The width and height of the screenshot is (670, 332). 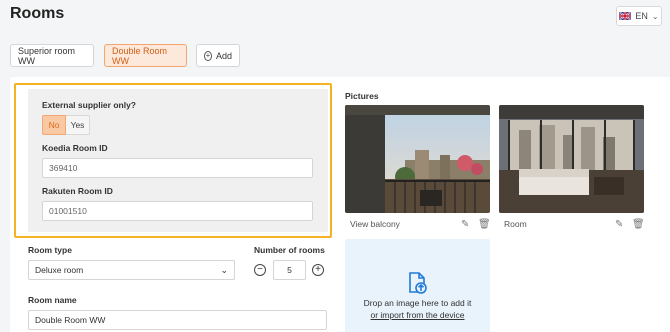 What do you see at coordinates (52, 55) in the screenshot?
I see `tab-superior-room: Superior room WW` at bounding box center [52, 55].